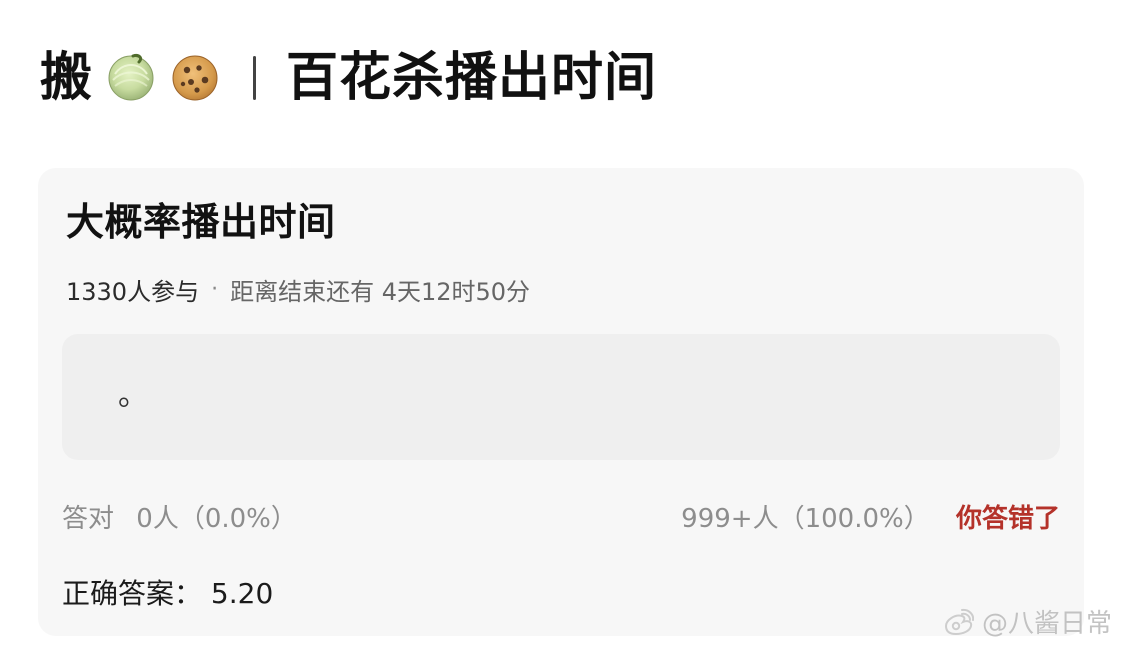  I want to click on wrong-badge: 你答错了, so click(1007, 519).